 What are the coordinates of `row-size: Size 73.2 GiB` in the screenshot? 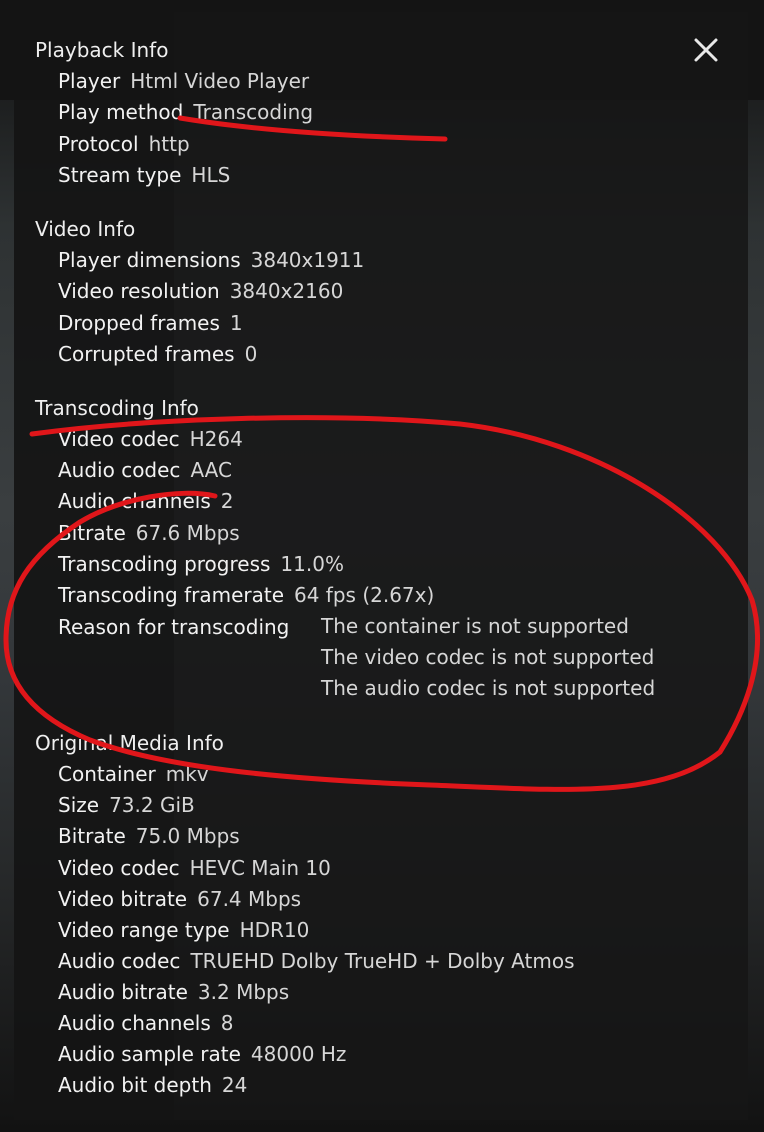 It's located at (126, 805).